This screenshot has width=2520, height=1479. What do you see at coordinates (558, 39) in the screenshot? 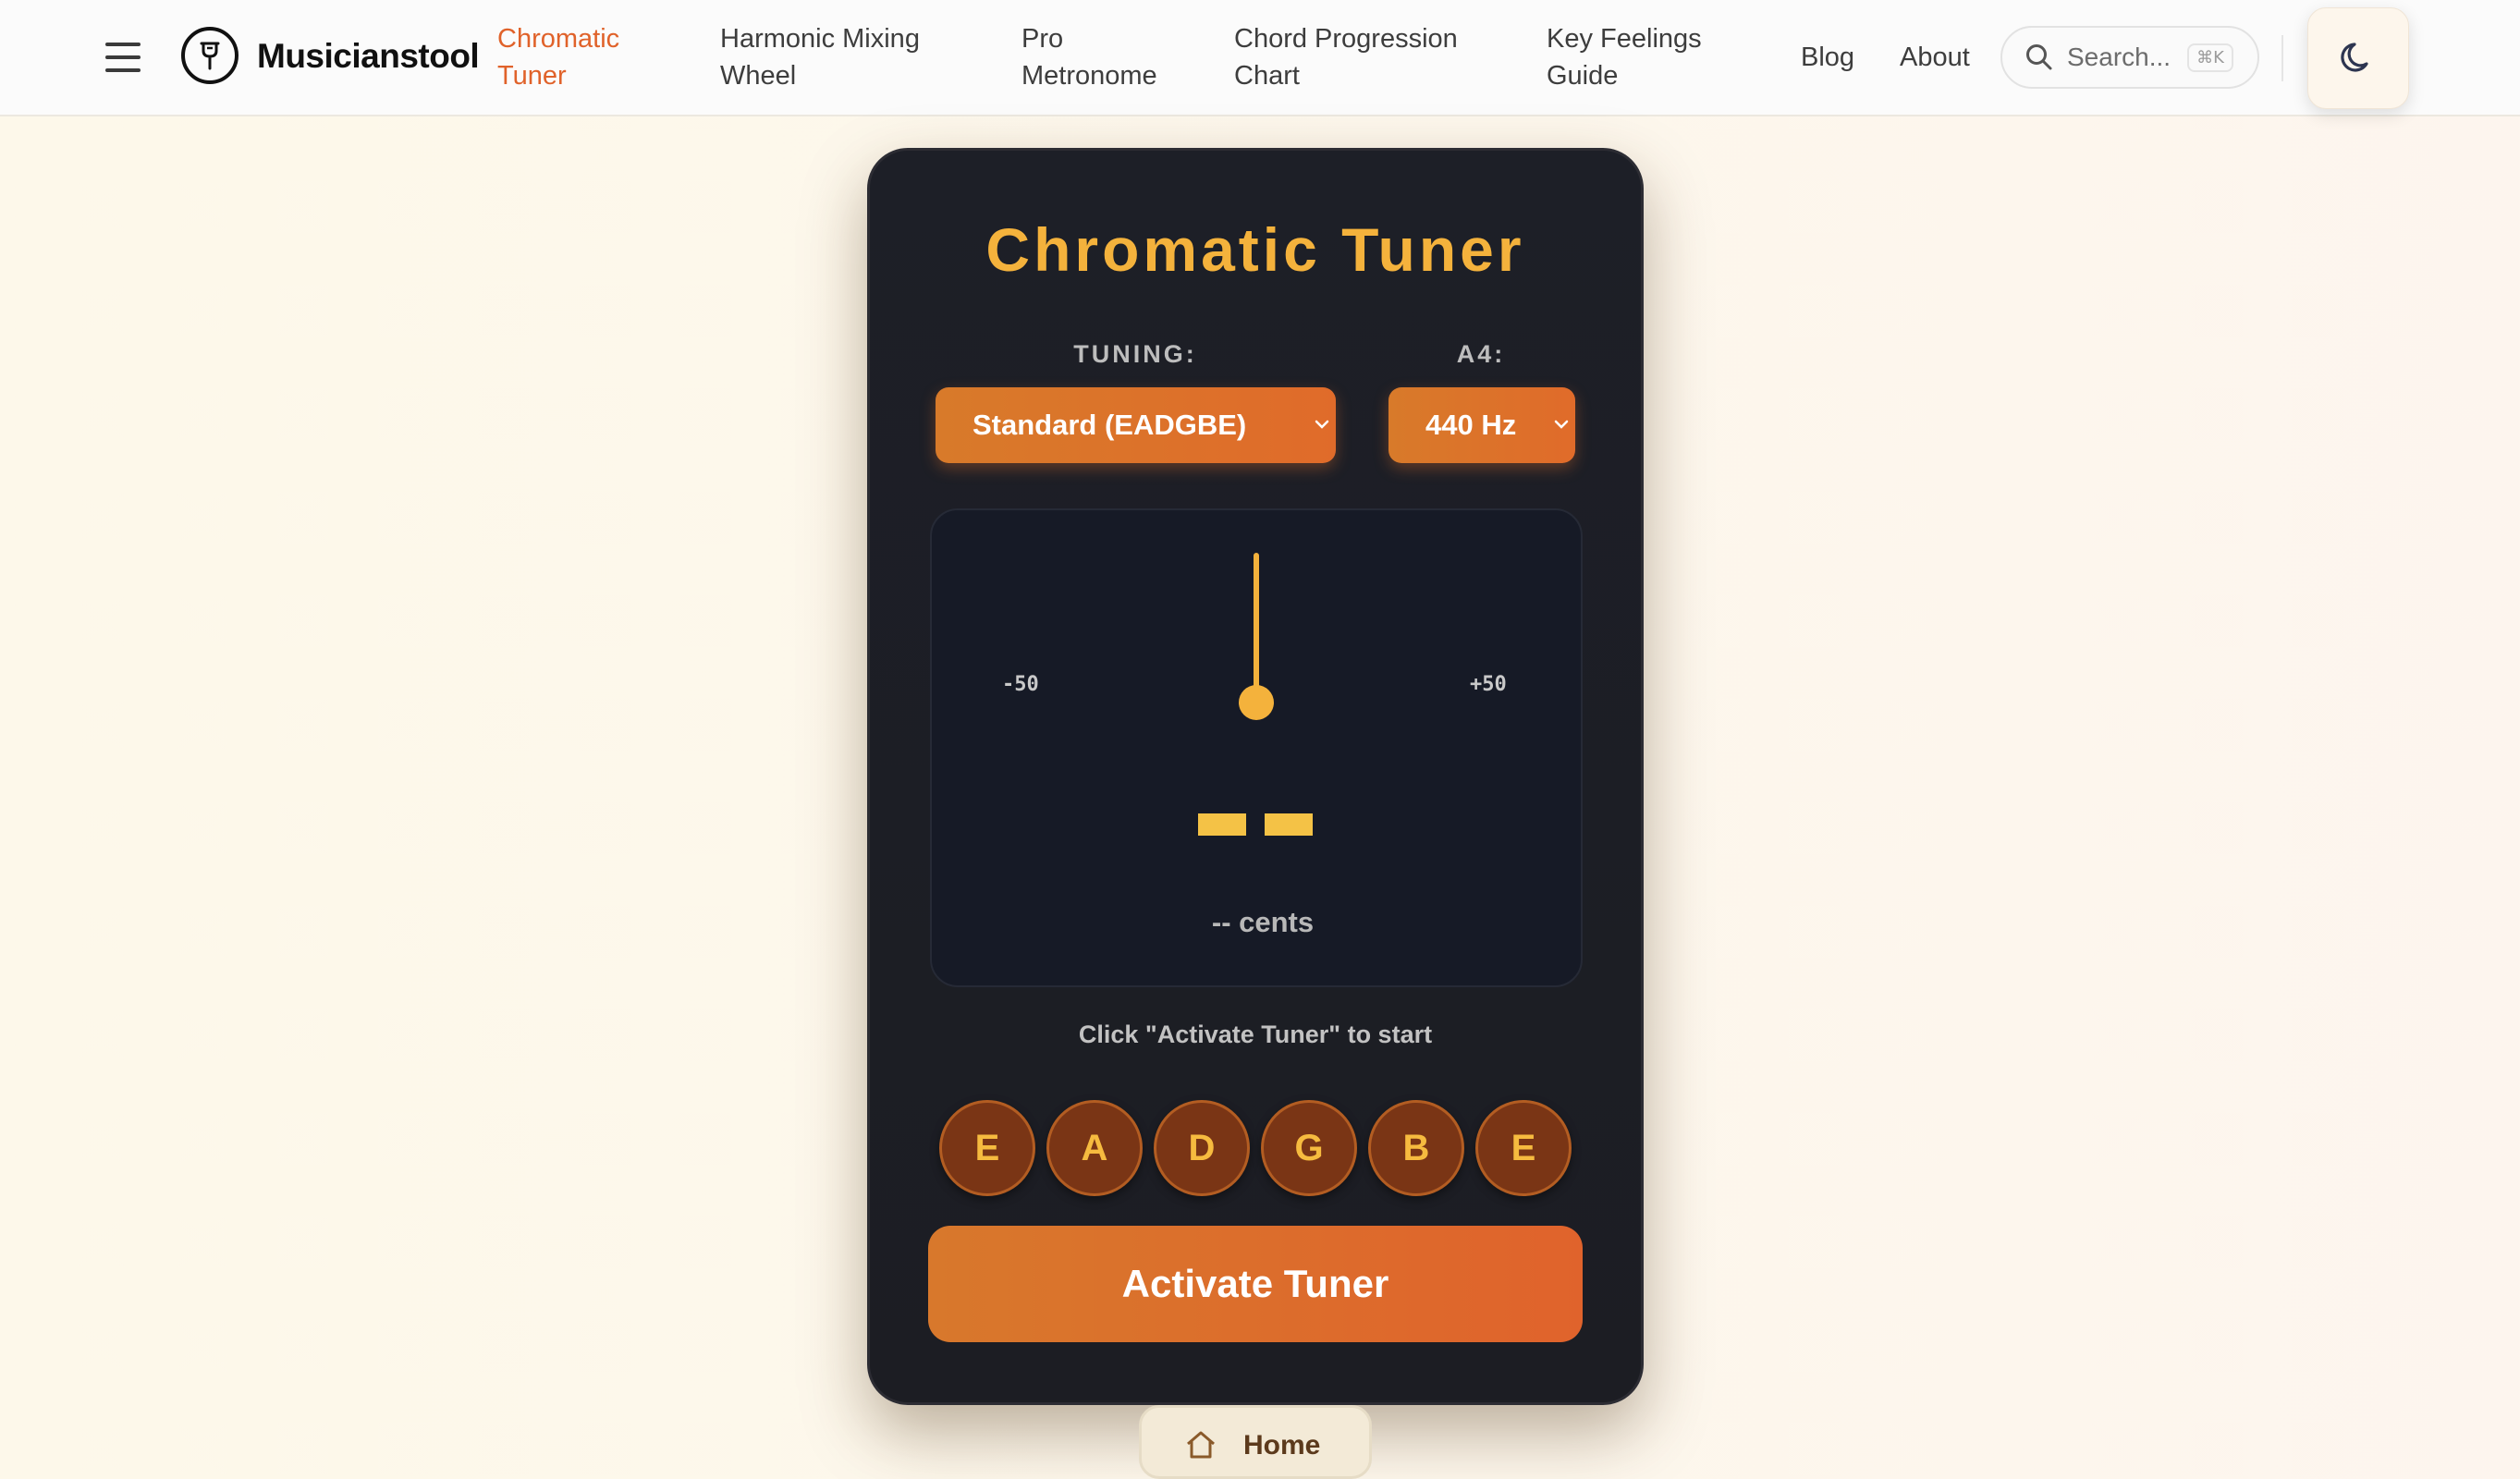
I see `nav-link-line1: Chromatic` at bounding box center [558, 39].